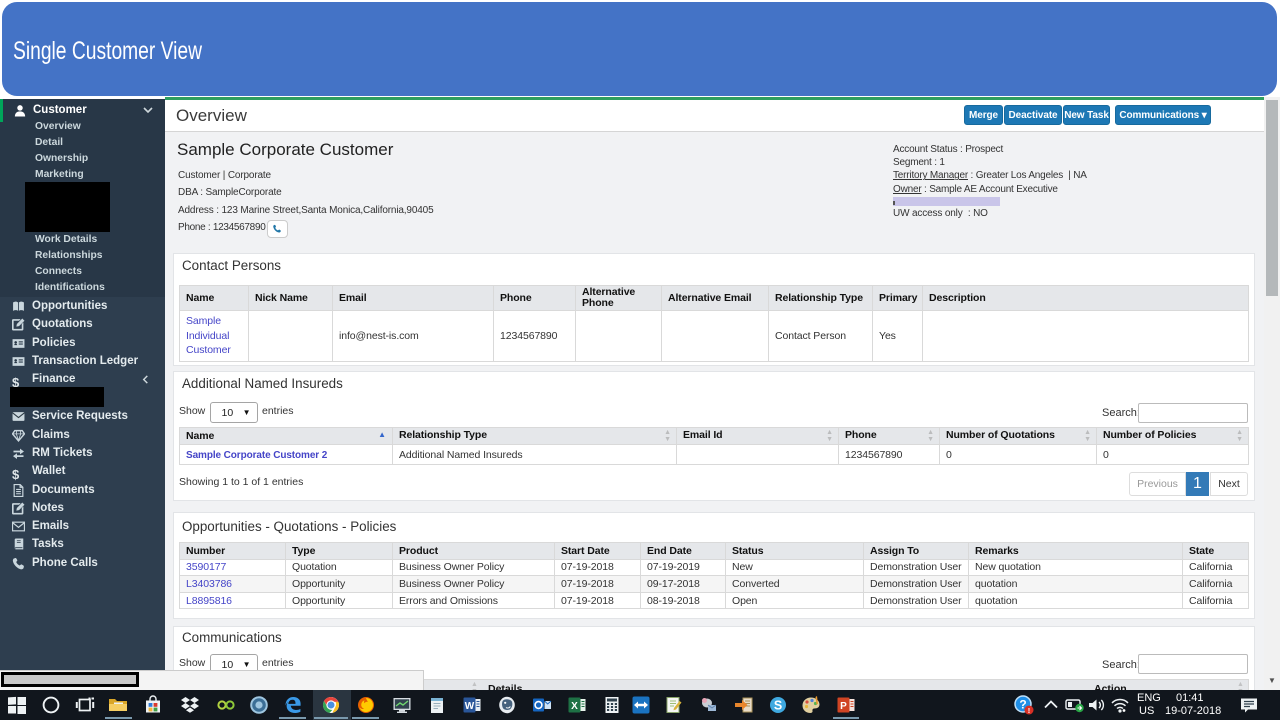 The height and width of the screenshot is (720, 1280). Describe the element at coordinates (574, 706) in the screenshot. I see `svg-text: X` at that location.